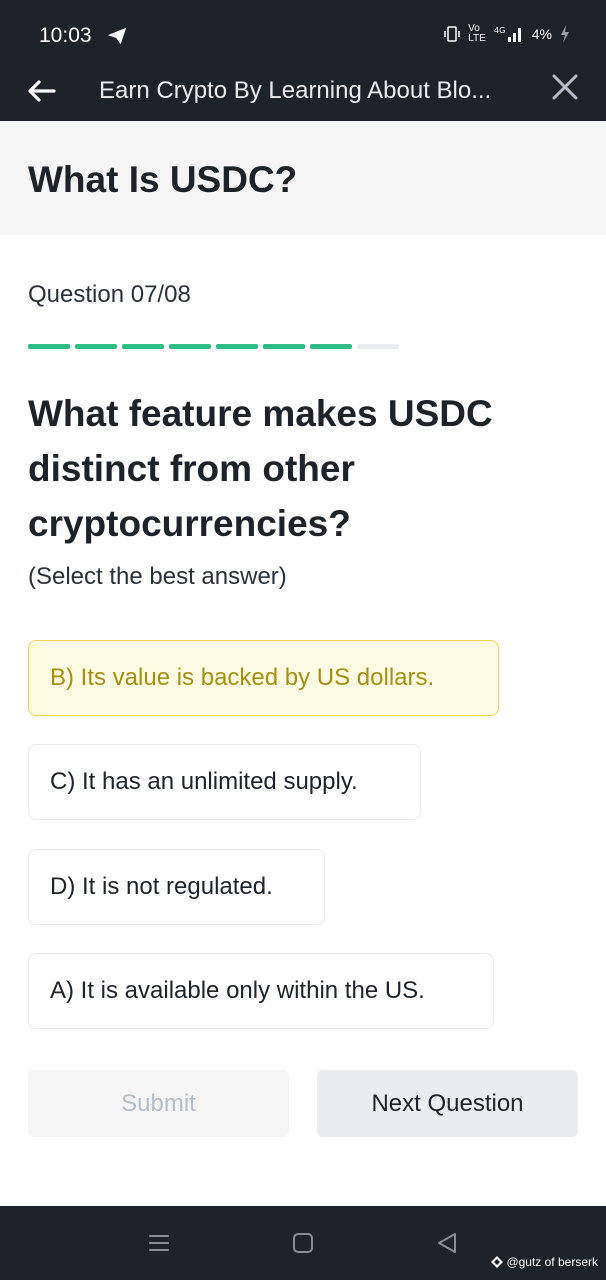 This screenshot has height=1280, width=606. What do you see at coordinates (159, 1243) in the screenshot?
I see `recent-apps-icon` at bounding box center [159, 1243].